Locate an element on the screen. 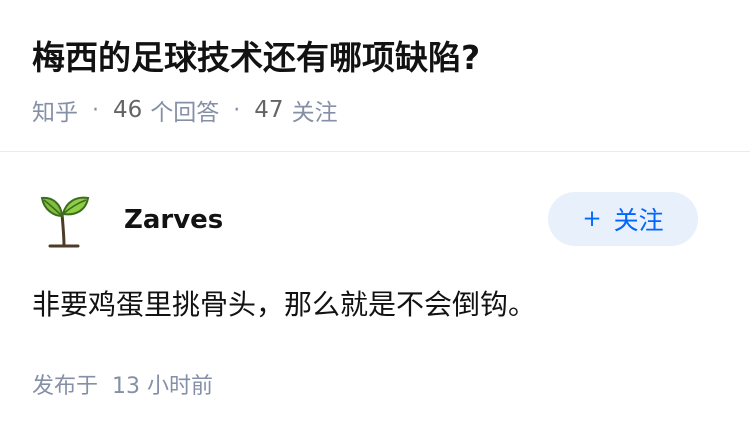 The height and width of the screenshot is (434, 750). author-name: Zarves is located at coordinates (173, 220).